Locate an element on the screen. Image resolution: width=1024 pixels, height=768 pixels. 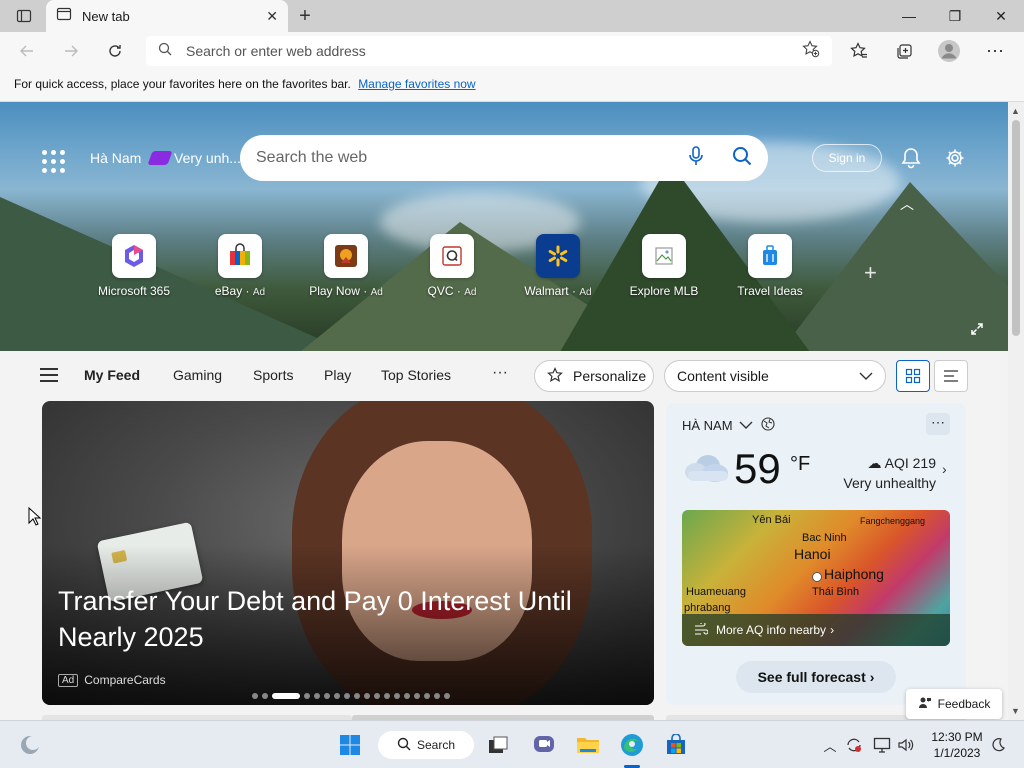
collections-icon is located at coordinates (904, 51).